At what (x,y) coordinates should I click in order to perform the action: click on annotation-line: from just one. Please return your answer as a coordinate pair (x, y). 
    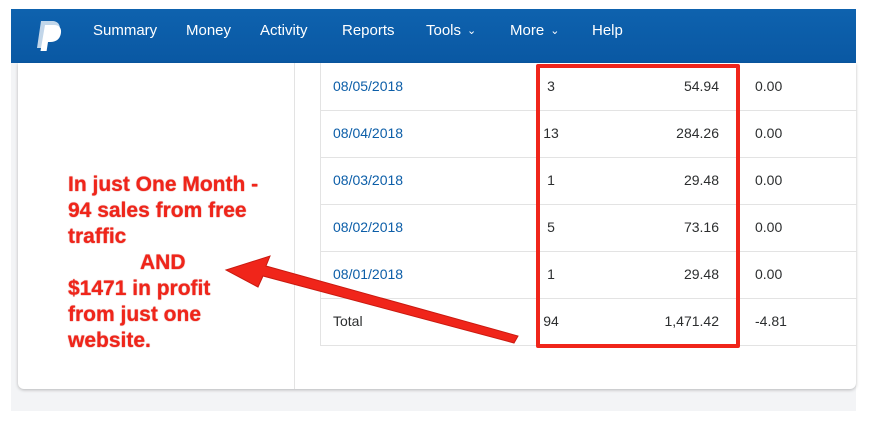
    Looking at the image, I should click on (135, 314).